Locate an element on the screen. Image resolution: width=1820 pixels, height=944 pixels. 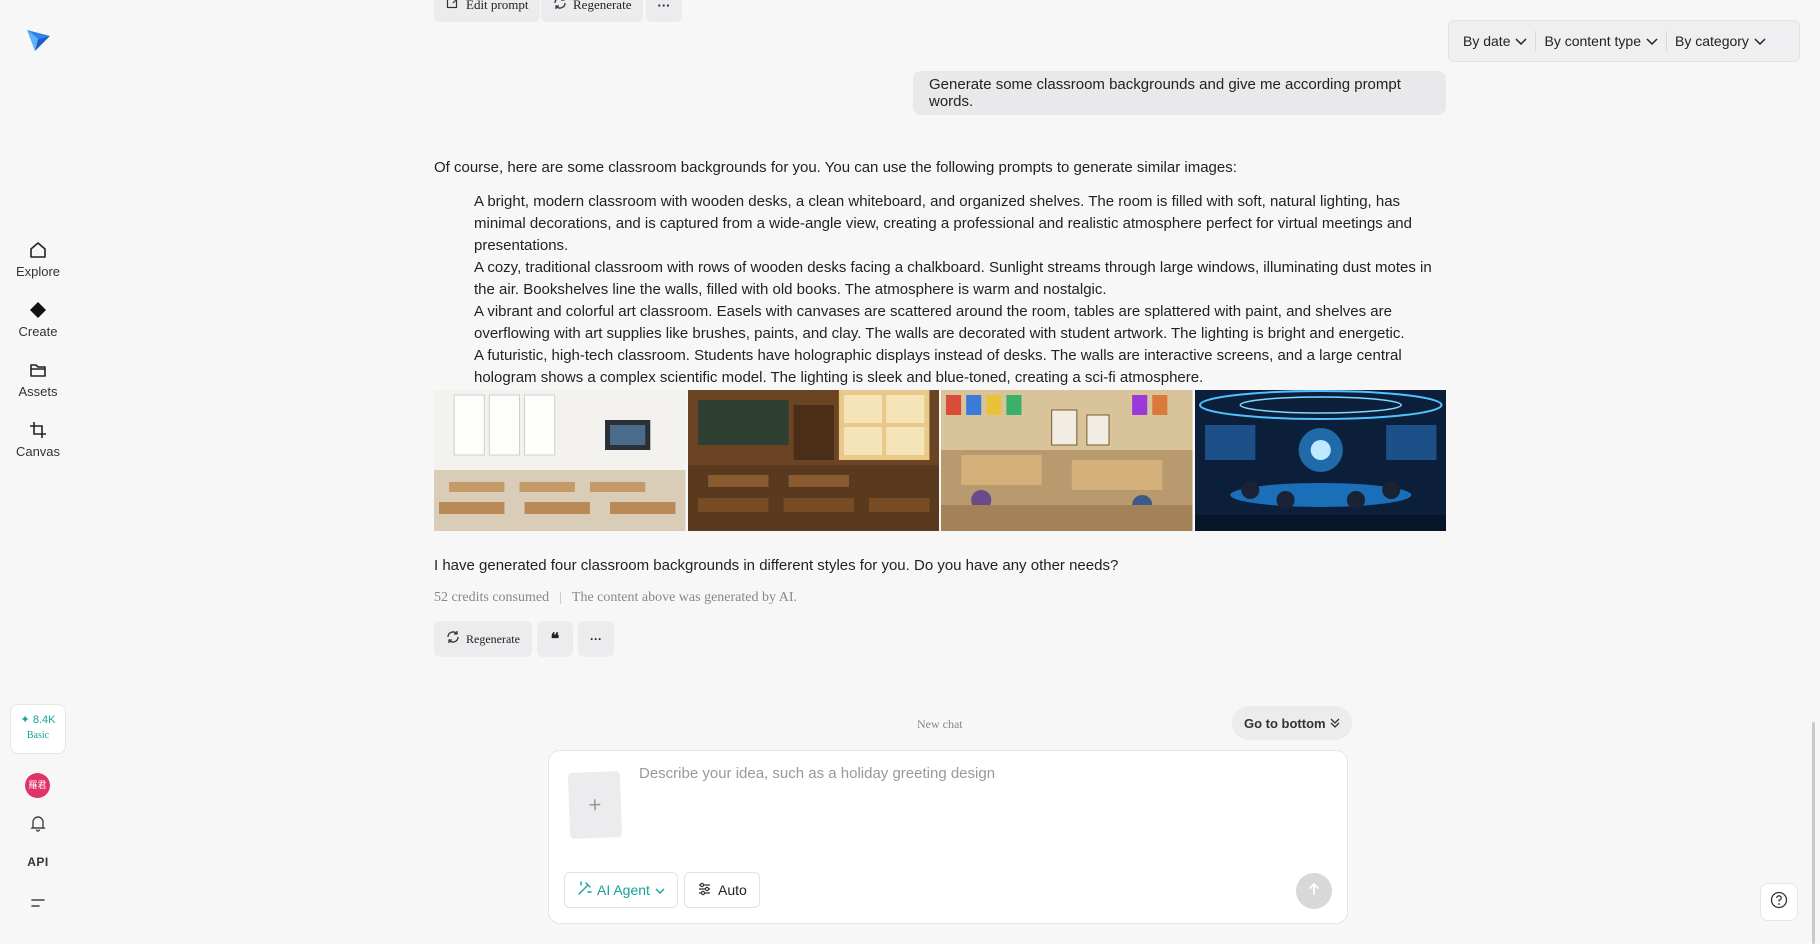
send-button is located at coordinates (1314, 891).